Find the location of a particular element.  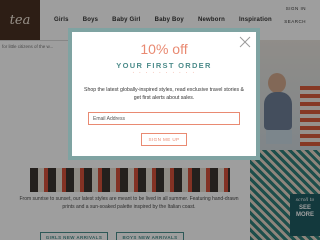

sign-me-up-button: SIGN ME UP is located at coordinates (164, 139).